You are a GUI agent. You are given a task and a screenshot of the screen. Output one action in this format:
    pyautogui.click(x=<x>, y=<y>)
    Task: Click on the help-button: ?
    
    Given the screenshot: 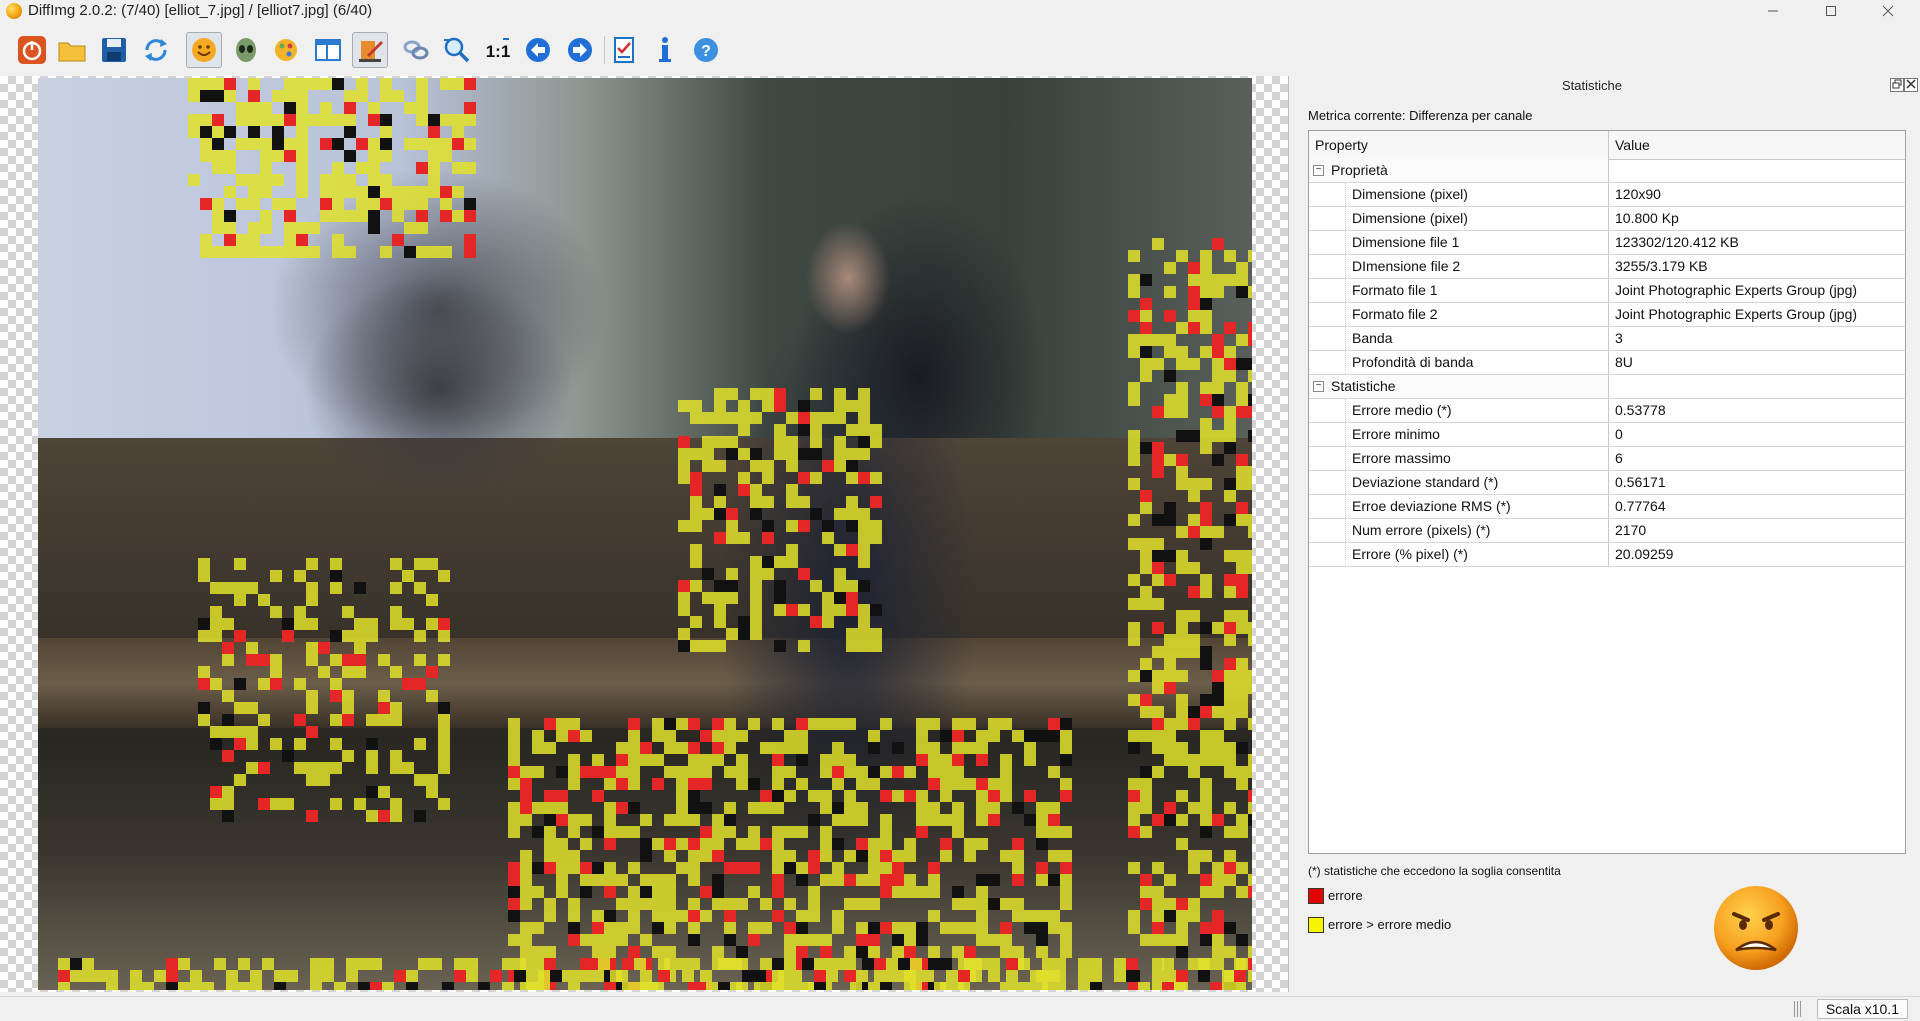 What is the action you would take?
    pyautogui.click(x=706, y=50)
    